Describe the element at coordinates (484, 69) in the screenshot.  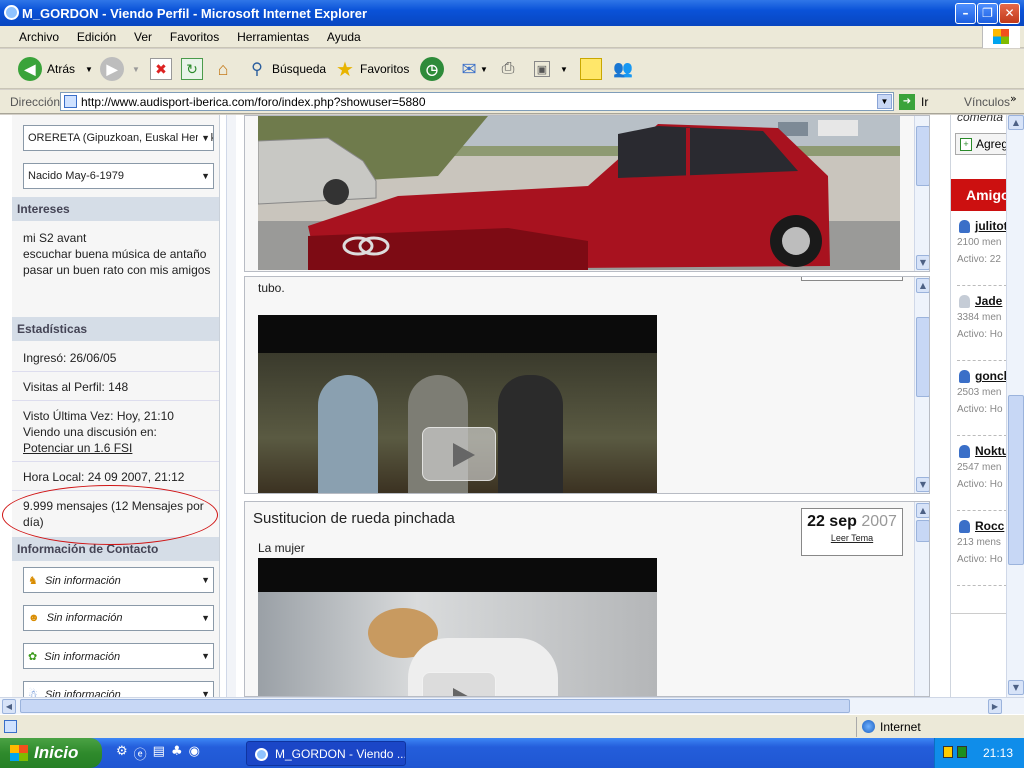
I see `mail-dropdown-icon: ▼` at that location.